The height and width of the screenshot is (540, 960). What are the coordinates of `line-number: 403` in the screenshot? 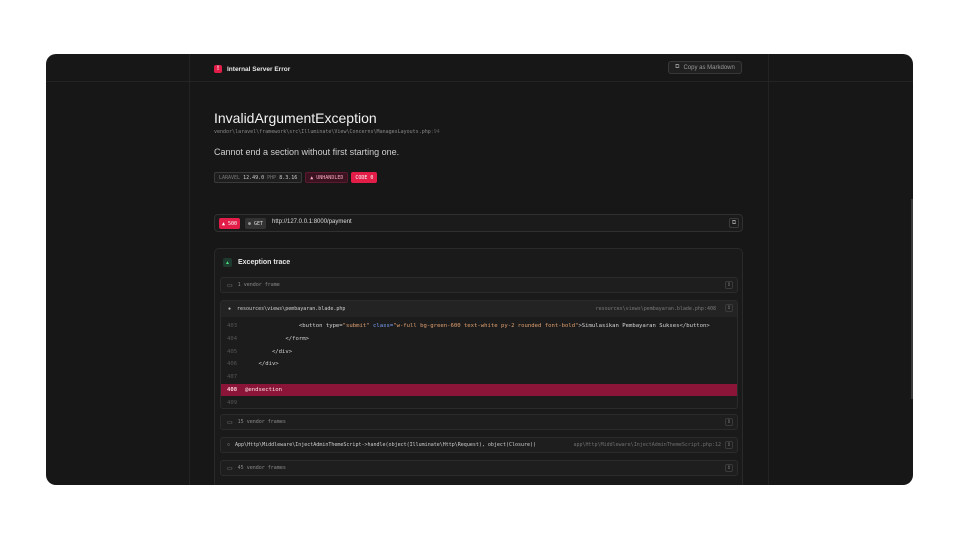 It's located at (232, 326).